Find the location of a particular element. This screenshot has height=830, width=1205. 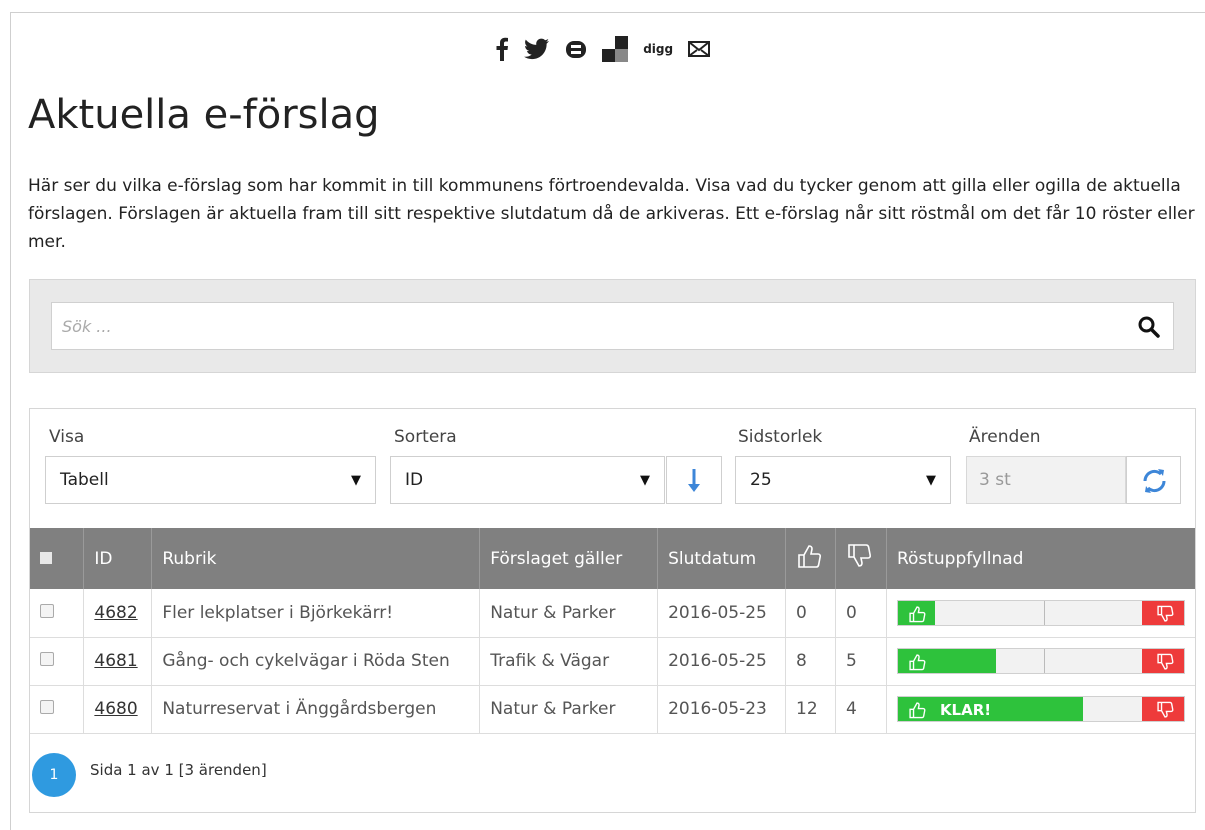

col-id: ID is located at coordinates (118, 558).